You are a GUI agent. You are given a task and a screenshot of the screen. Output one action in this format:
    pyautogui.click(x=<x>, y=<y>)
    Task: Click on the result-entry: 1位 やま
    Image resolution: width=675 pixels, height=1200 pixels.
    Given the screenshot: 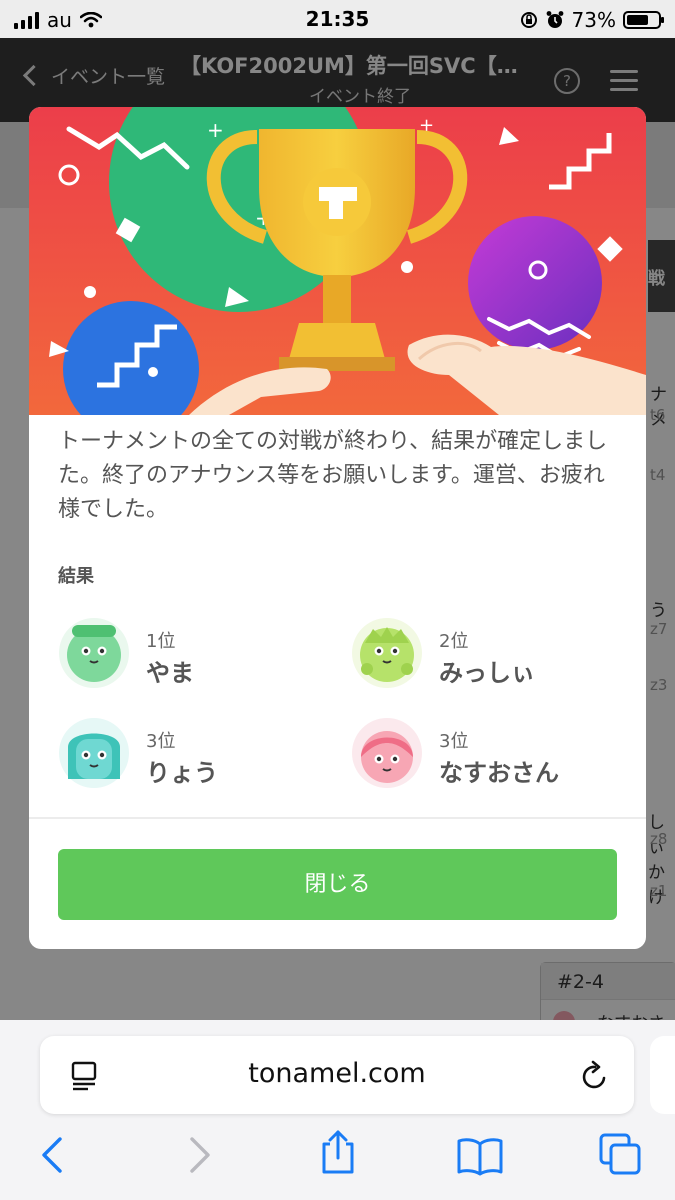 What is the action you would take?
    pyautogui.click(x=188, y=657)
    